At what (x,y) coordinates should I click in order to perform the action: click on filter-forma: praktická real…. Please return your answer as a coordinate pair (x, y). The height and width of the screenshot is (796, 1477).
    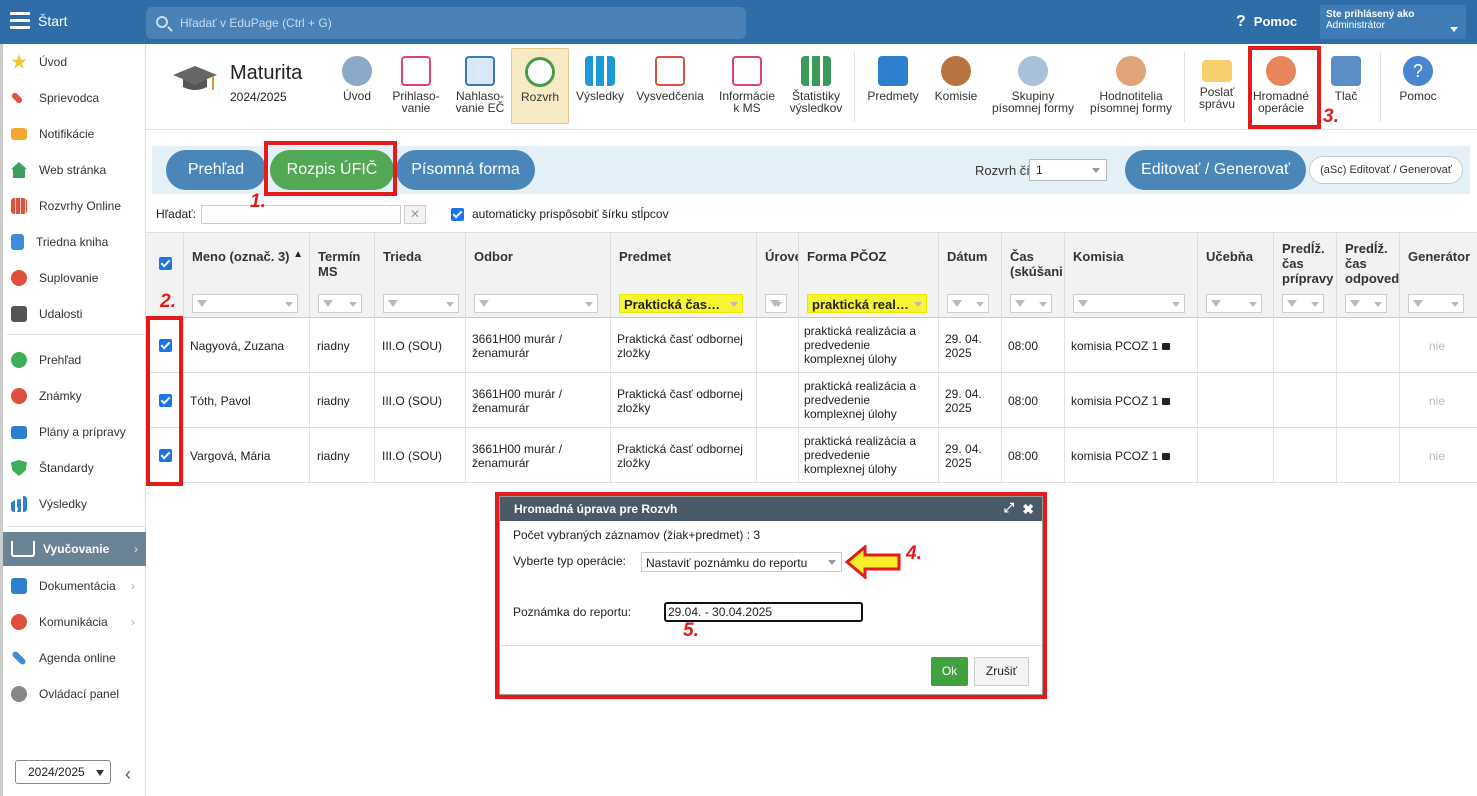
    Looking at the image, I should click on (867, 303).